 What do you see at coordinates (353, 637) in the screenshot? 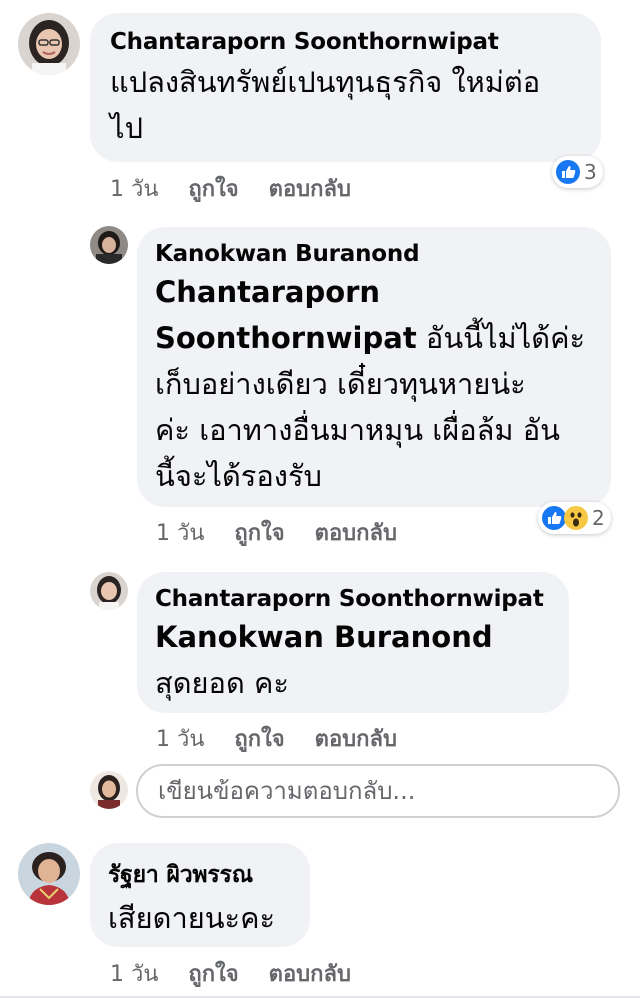
I see `mention-tag: Kanokwan Buranond` at bounding box center [353, 637].